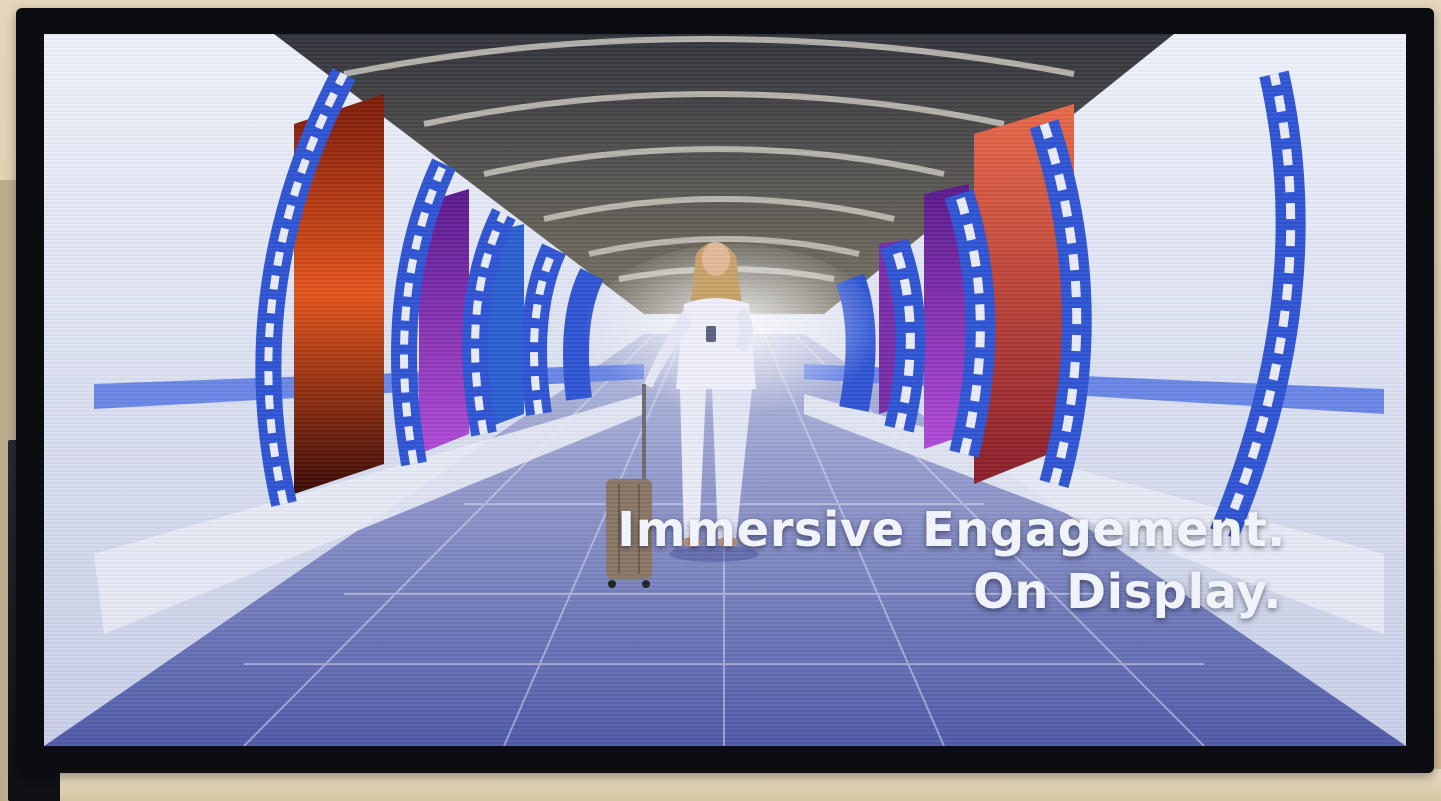 The width and height of the screenshot is (1441, 801). Describe the element at coordinates (750, 785) in the screenshot. I see `tabletop` at that location.